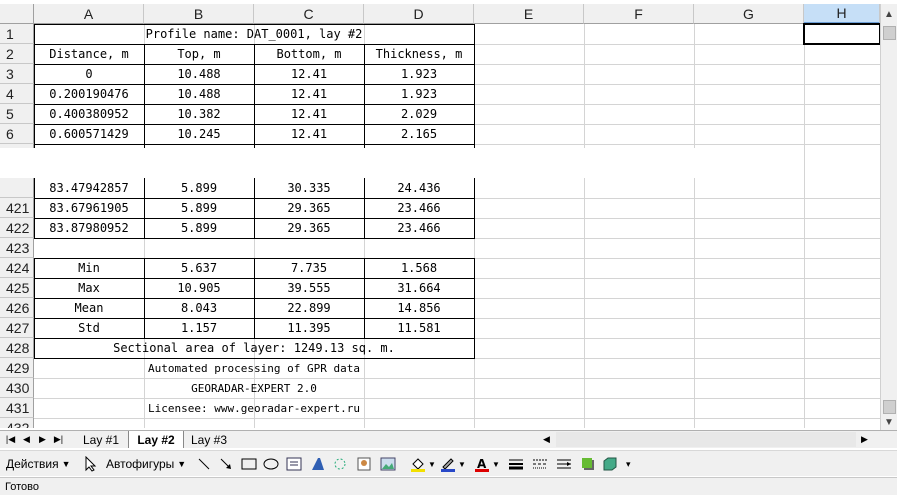 Image resolution: width=897 pixels, height=495 pixels. I want to click on arrow-icon, so click(226, 464).